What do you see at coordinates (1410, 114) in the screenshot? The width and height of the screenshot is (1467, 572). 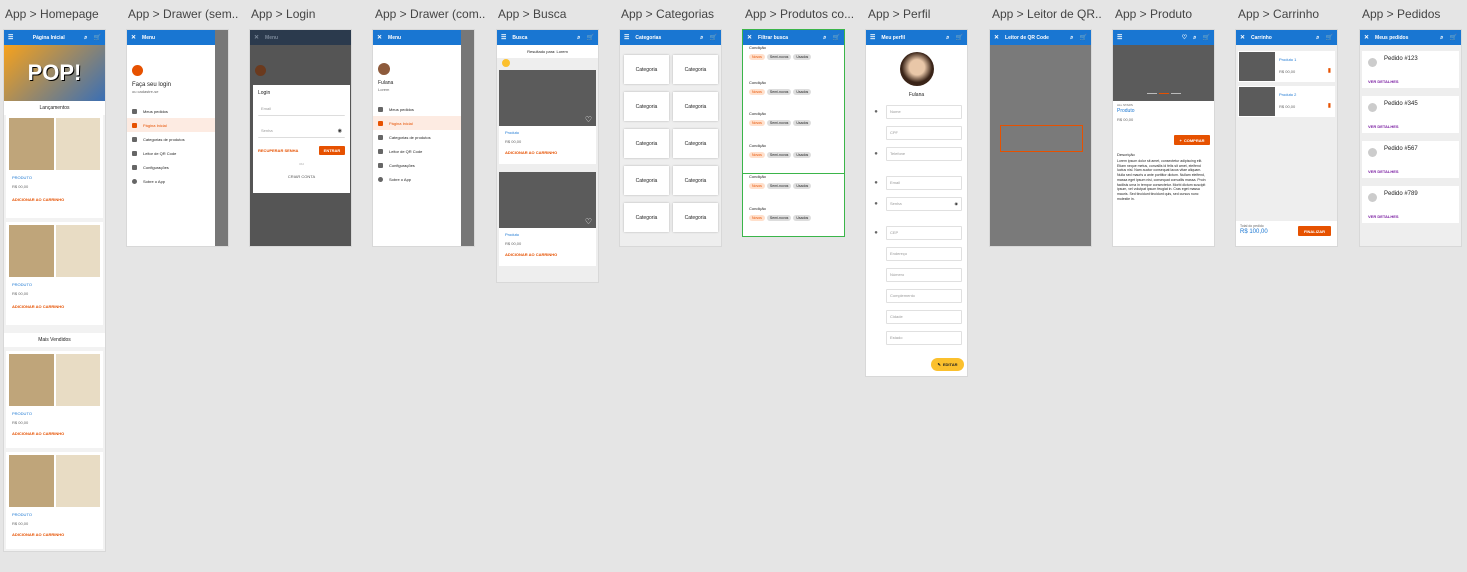 I see `order-card: Pedido #345 VER DETALHES` at bounding box center [1410, 114].